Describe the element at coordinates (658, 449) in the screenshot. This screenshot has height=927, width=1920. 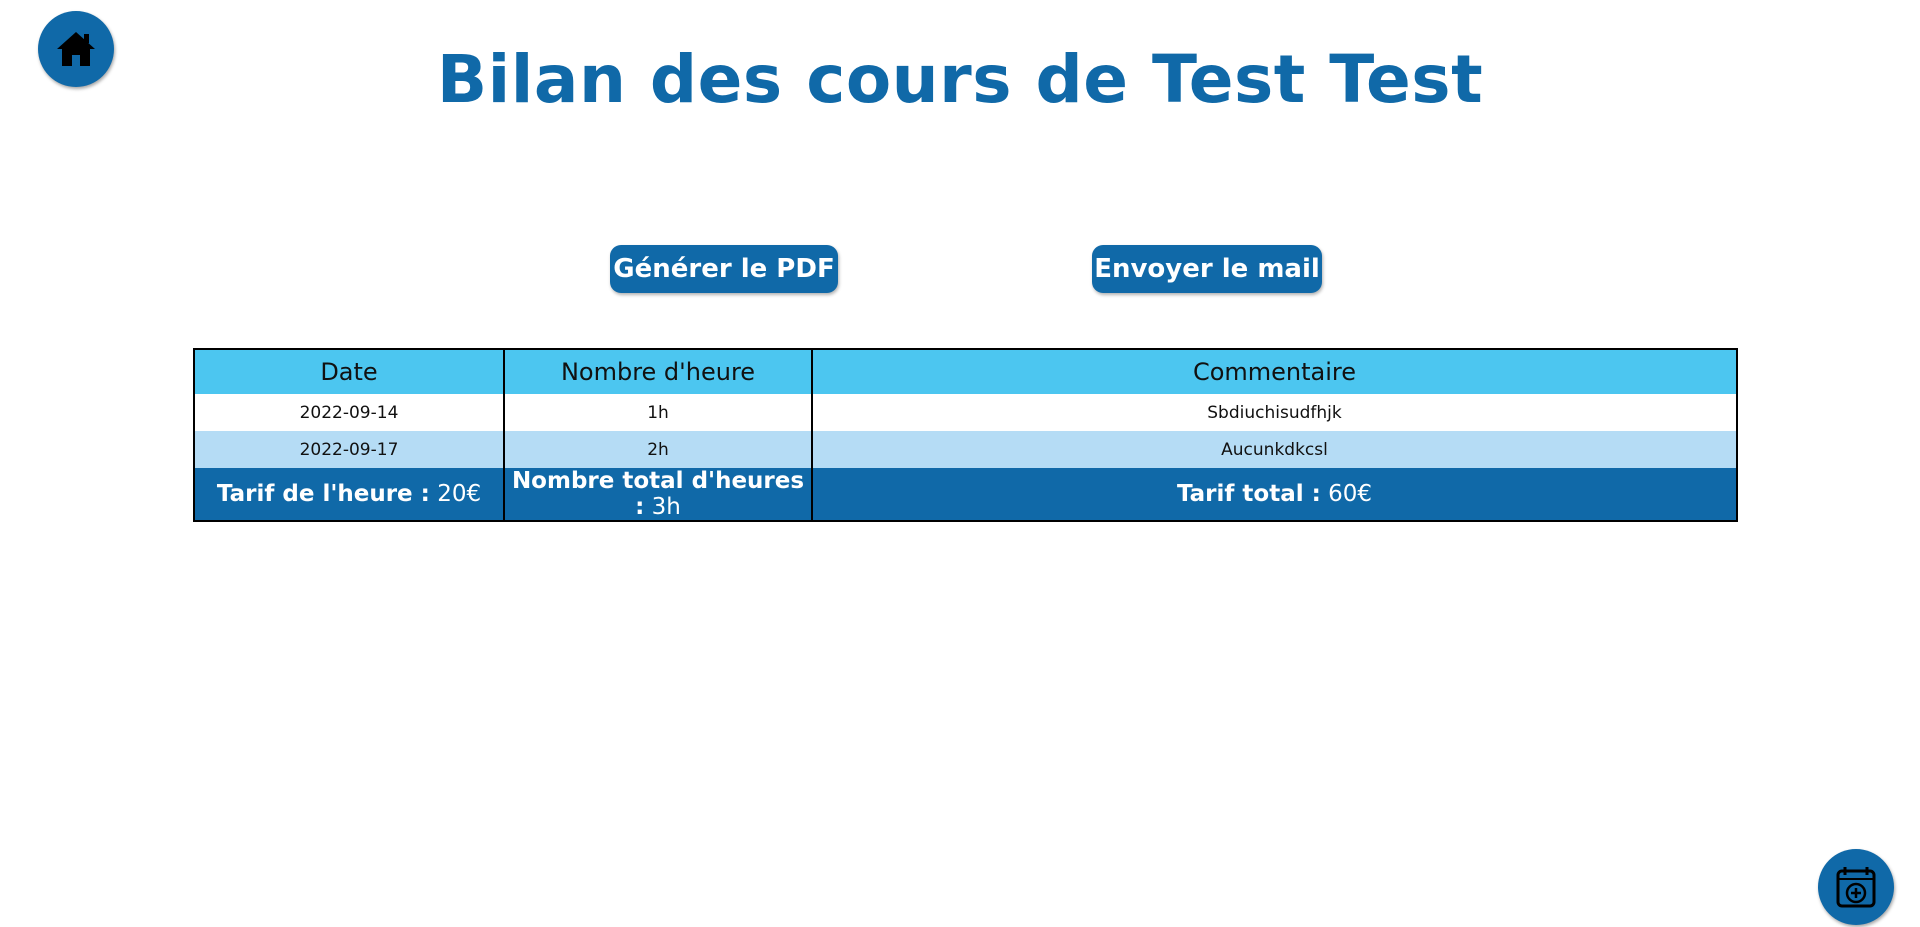
I see `cell-hours: 2h` at that location.